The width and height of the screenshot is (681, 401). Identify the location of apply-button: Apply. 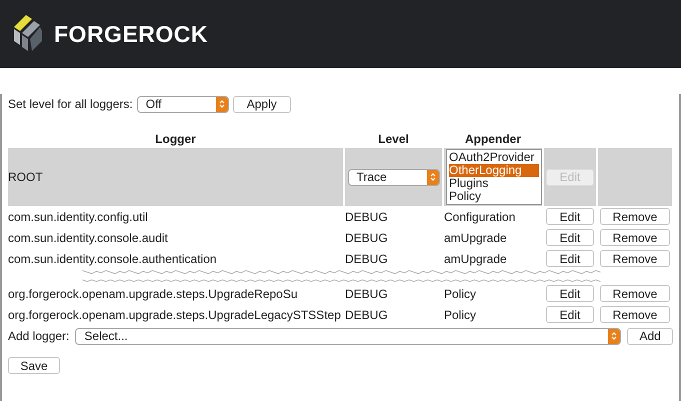
(261, 104).